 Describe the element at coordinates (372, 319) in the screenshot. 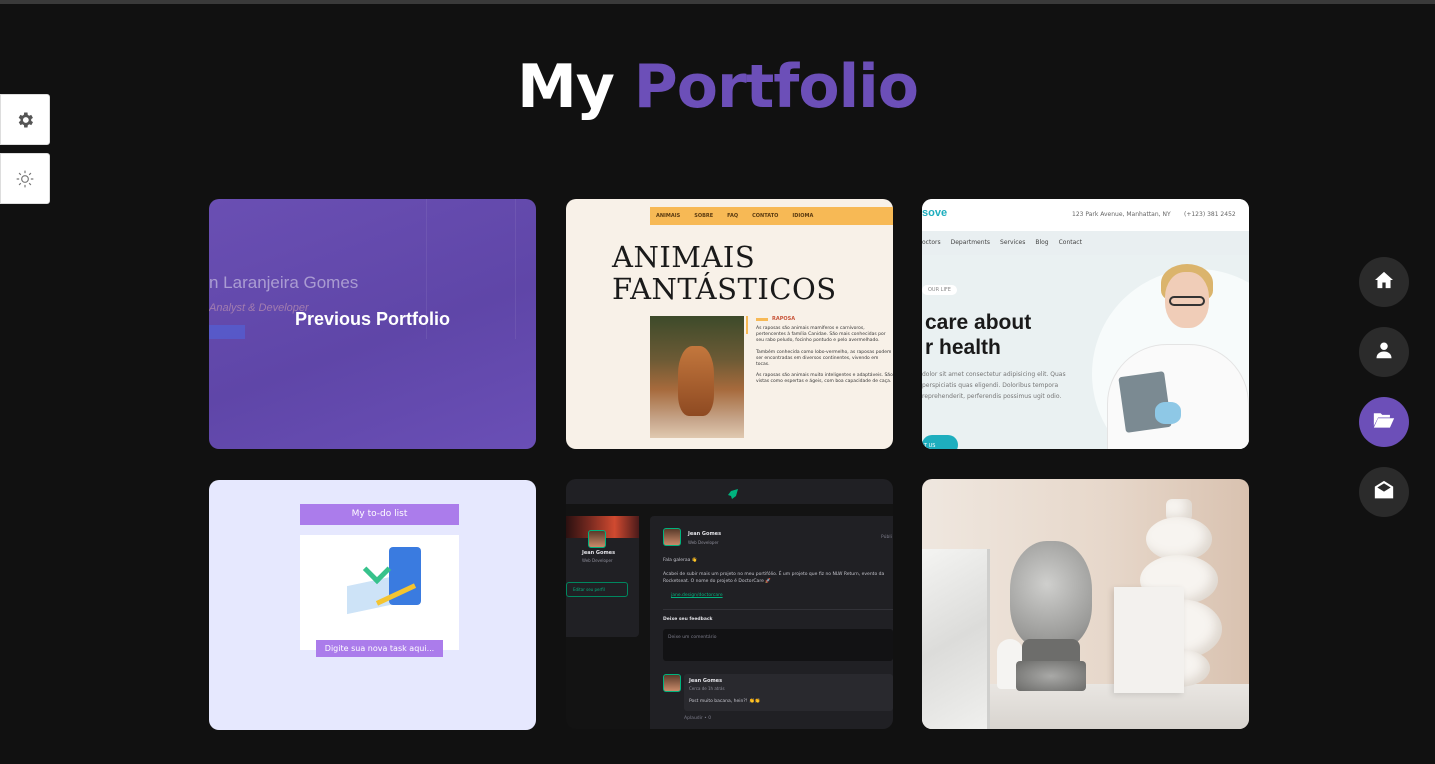

I see `previous-portfolio-label: Previous Portfolio` at that location.